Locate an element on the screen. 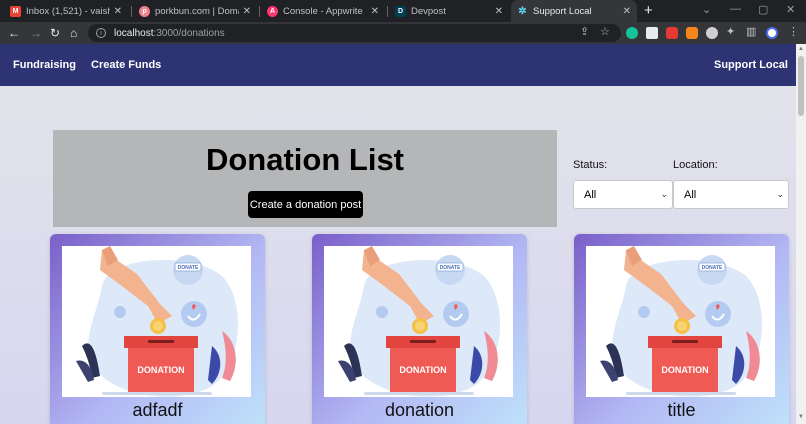  donation-card: DONATE DONATION title is located at coordinates (681, 329).